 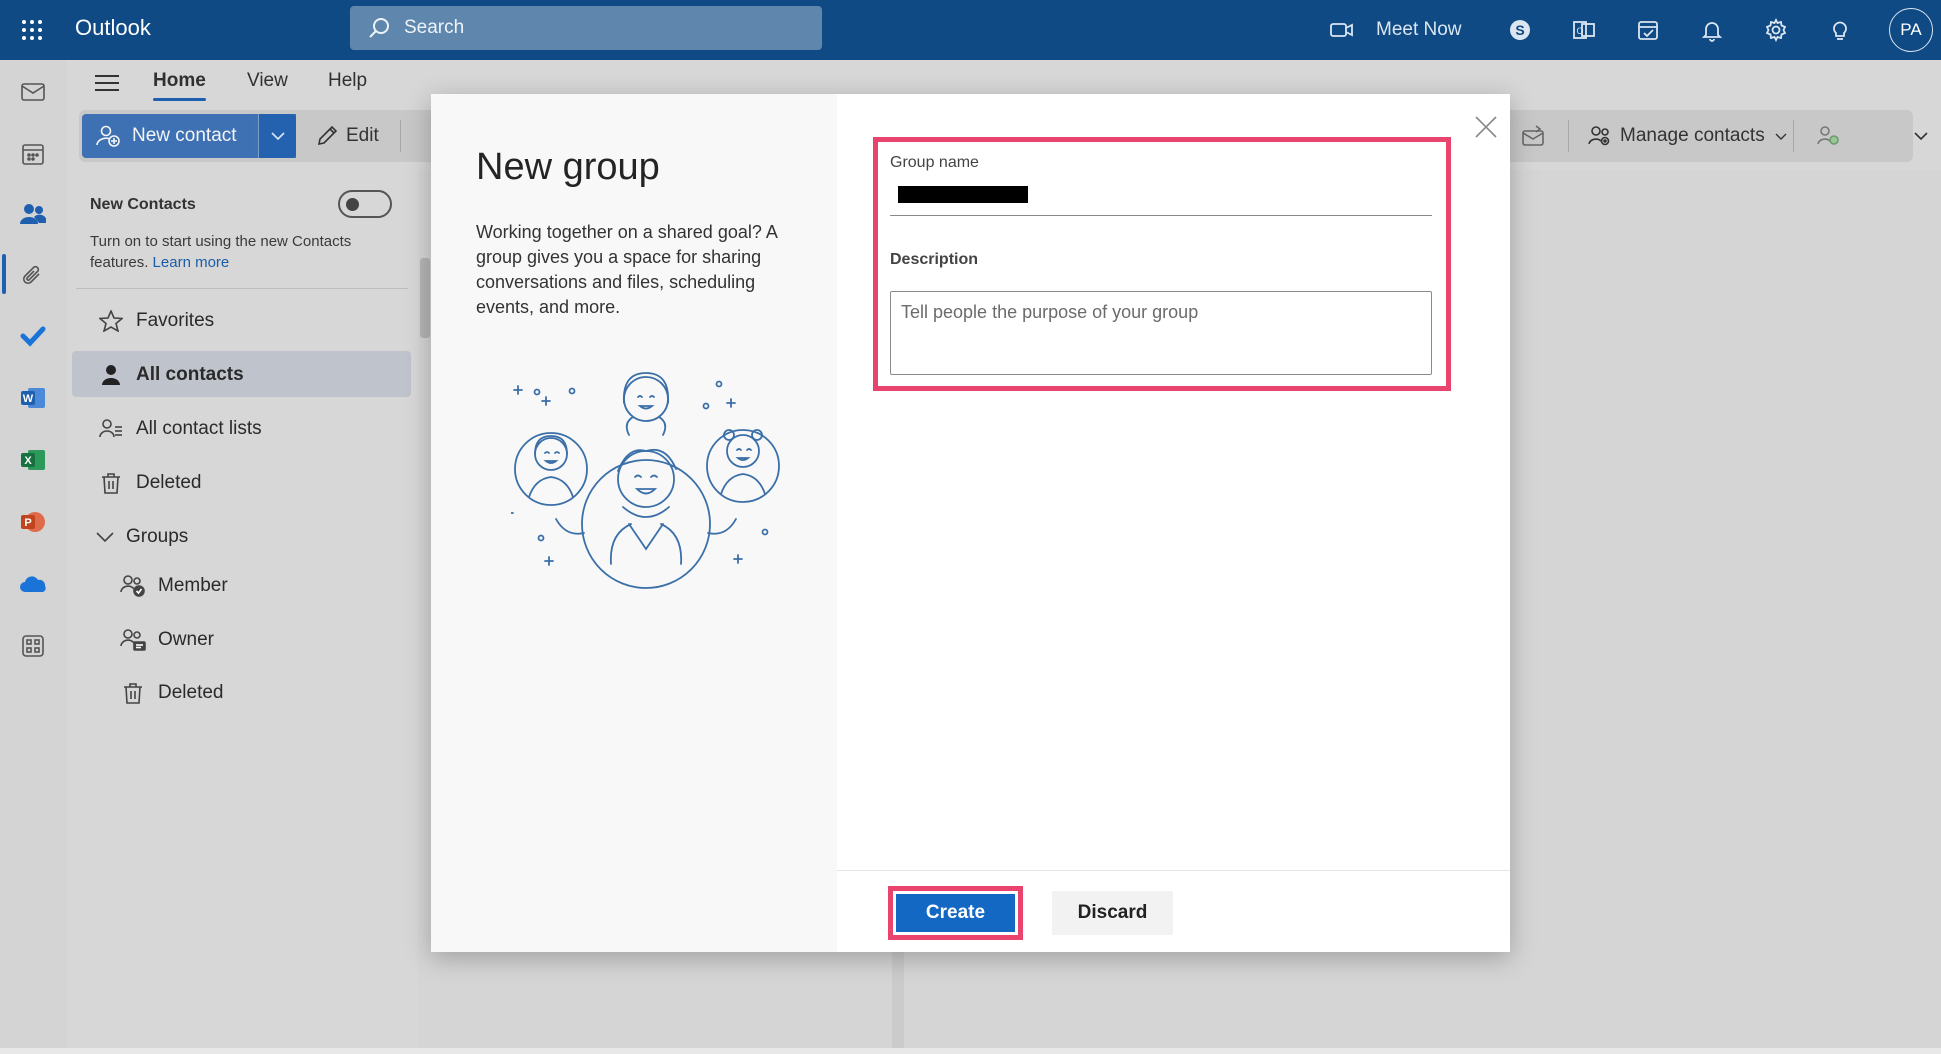 I want to click on new-contact-label: New contact, so click(x=184, y=135).